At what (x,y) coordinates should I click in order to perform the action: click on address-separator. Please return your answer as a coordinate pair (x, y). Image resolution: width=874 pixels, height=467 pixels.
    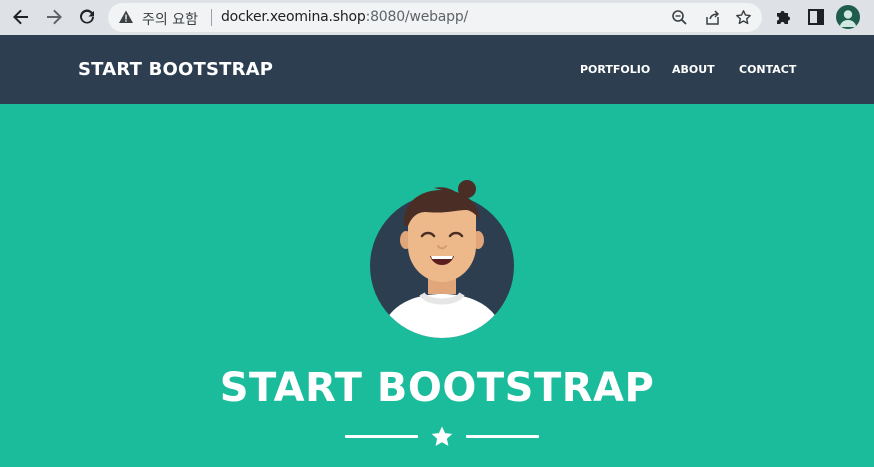
    Looking at the image, I should click on (211, 17).